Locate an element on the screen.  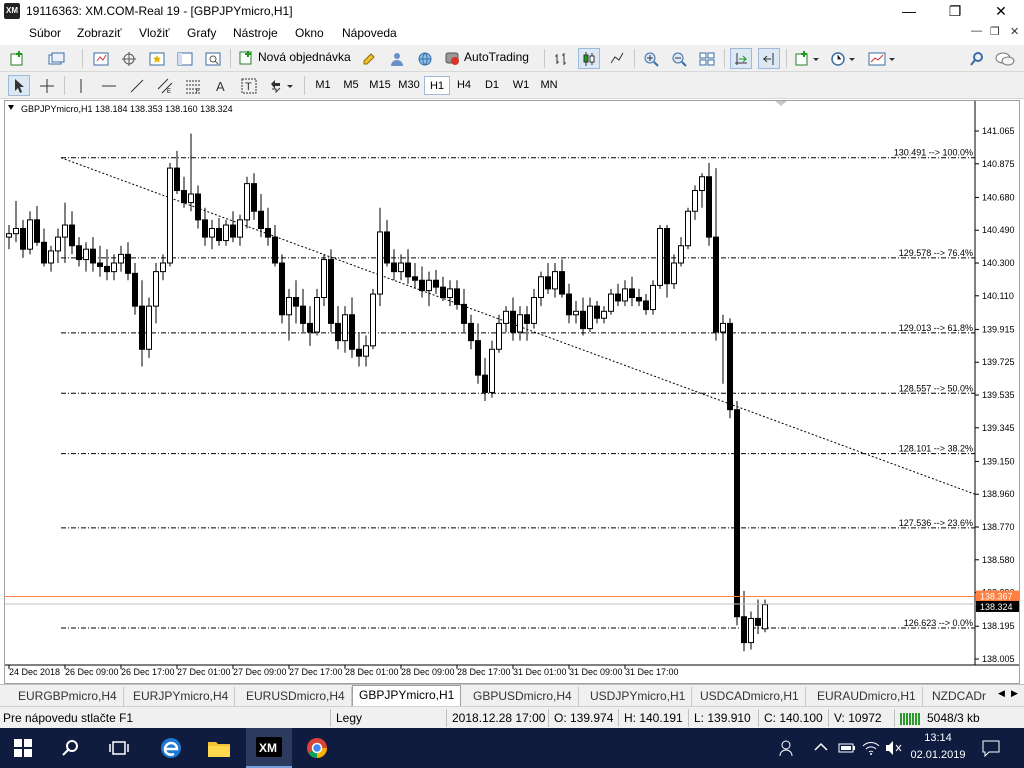
tabs-scroll-left-icon: ◀ is located at coordinates (1001, 693).